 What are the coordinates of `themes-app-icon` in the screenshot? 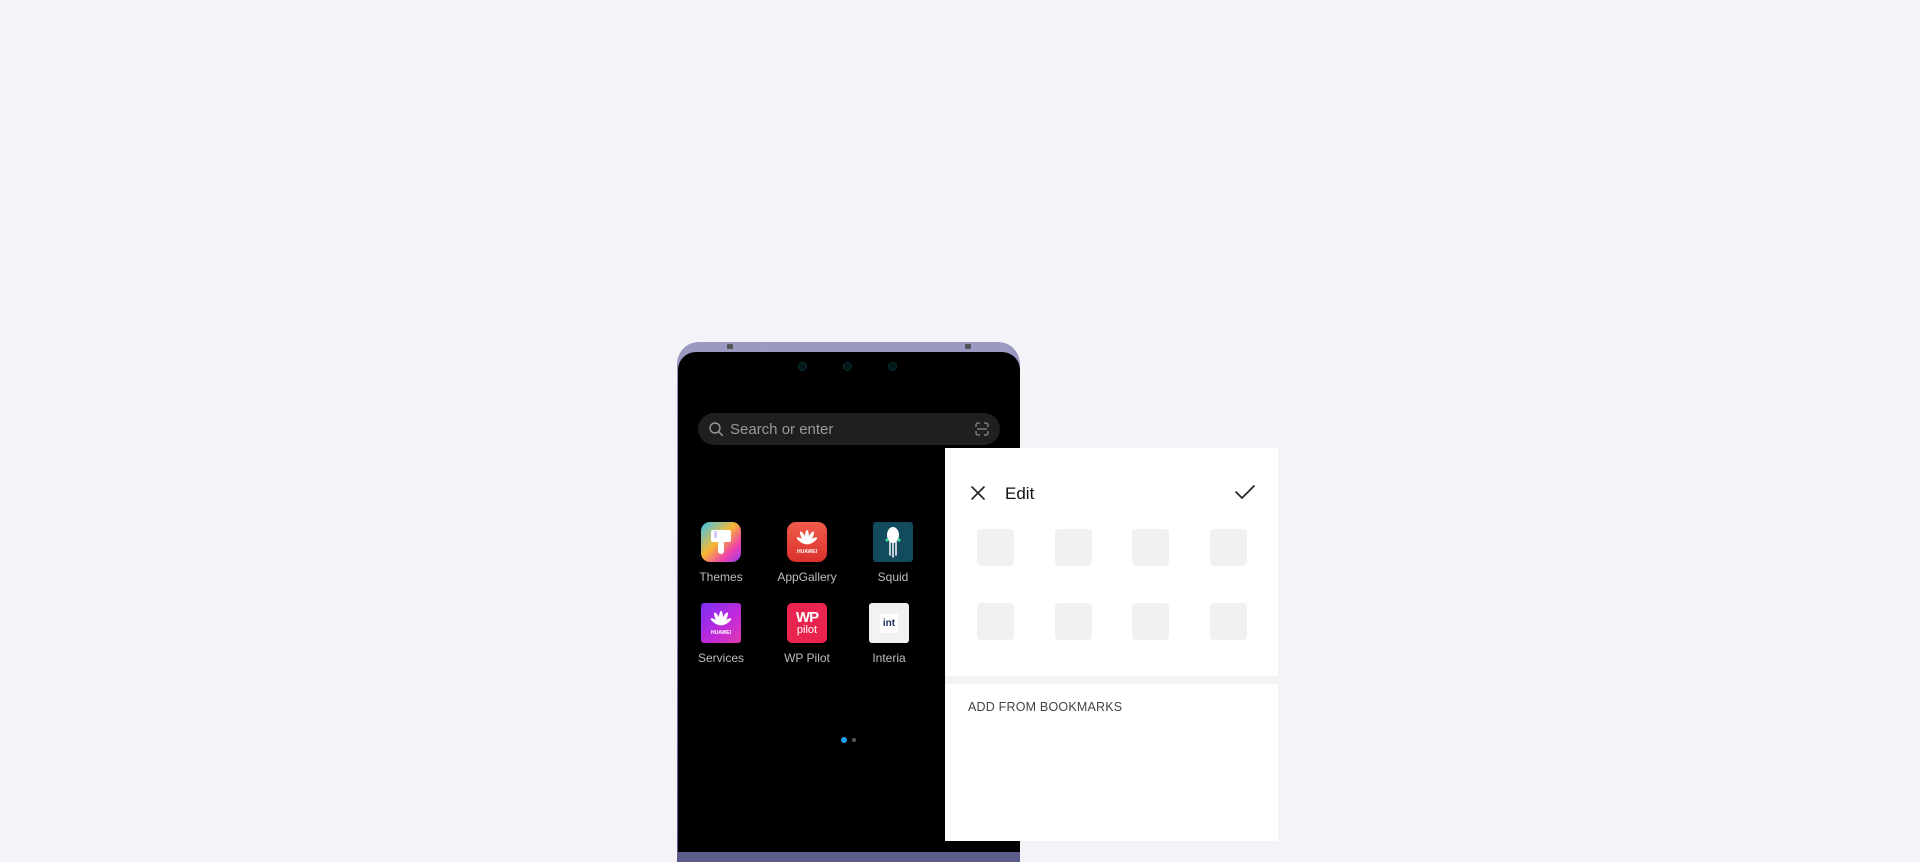 It's located at (721, 542).